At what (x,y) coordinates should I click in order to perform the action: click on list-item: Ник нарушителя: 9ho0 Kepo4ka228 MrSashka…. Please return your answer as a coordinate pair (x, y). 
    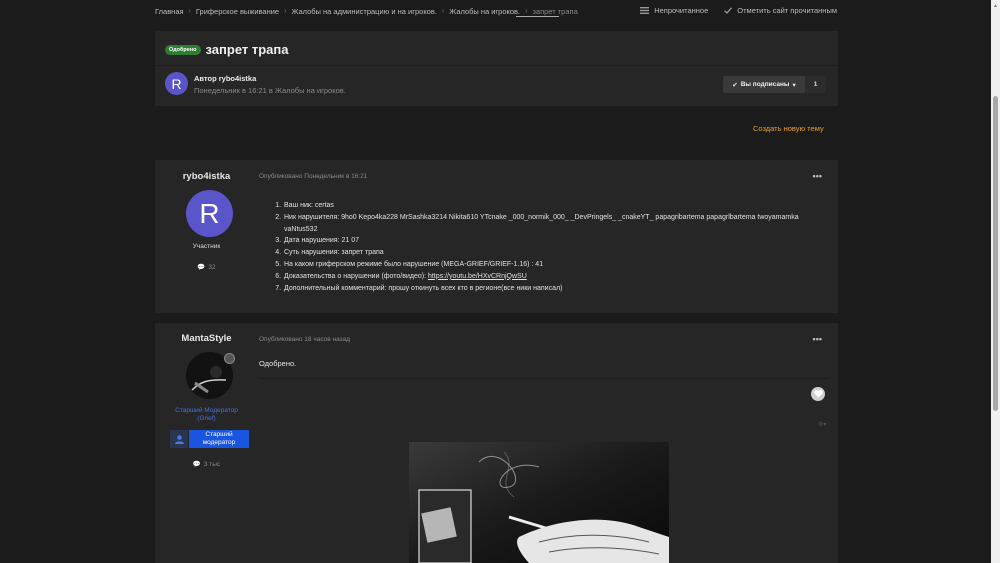
    Looking at the image, I should click on (553, 224).